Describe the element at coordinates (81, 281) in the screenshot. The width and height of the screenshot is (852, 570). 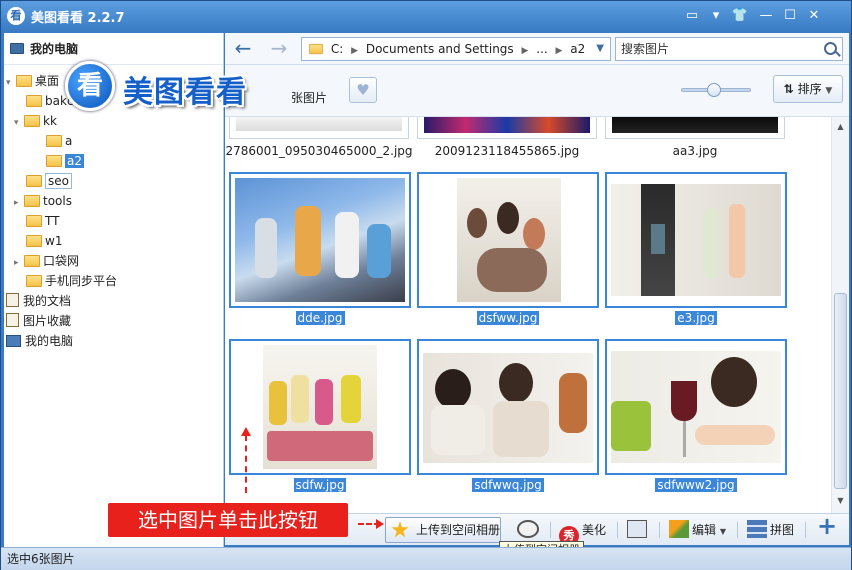
I see `sidebar-item-label: 手机同步平台` at that location.